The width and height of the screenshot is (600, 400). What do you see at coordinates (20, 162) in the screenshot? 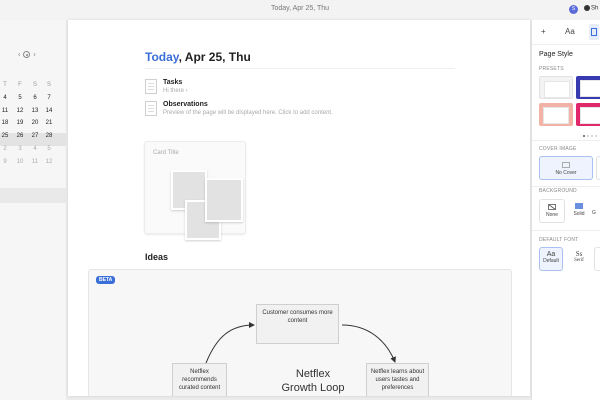
I see `calendar-day: 10` at bounding box center [20, 162].